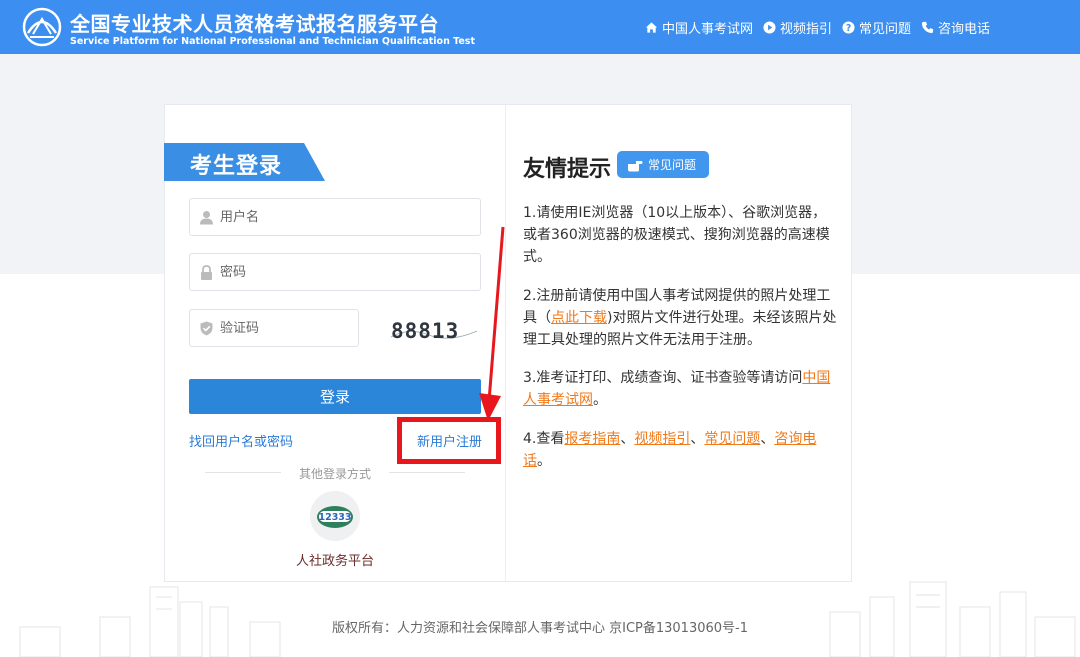 Image resolution: width=1080 pixels, height=657 pixels. What do you see at coordinates (206, 328) in the screenshot?
I see `shield-check-icon` at bounding box center [206, 328].